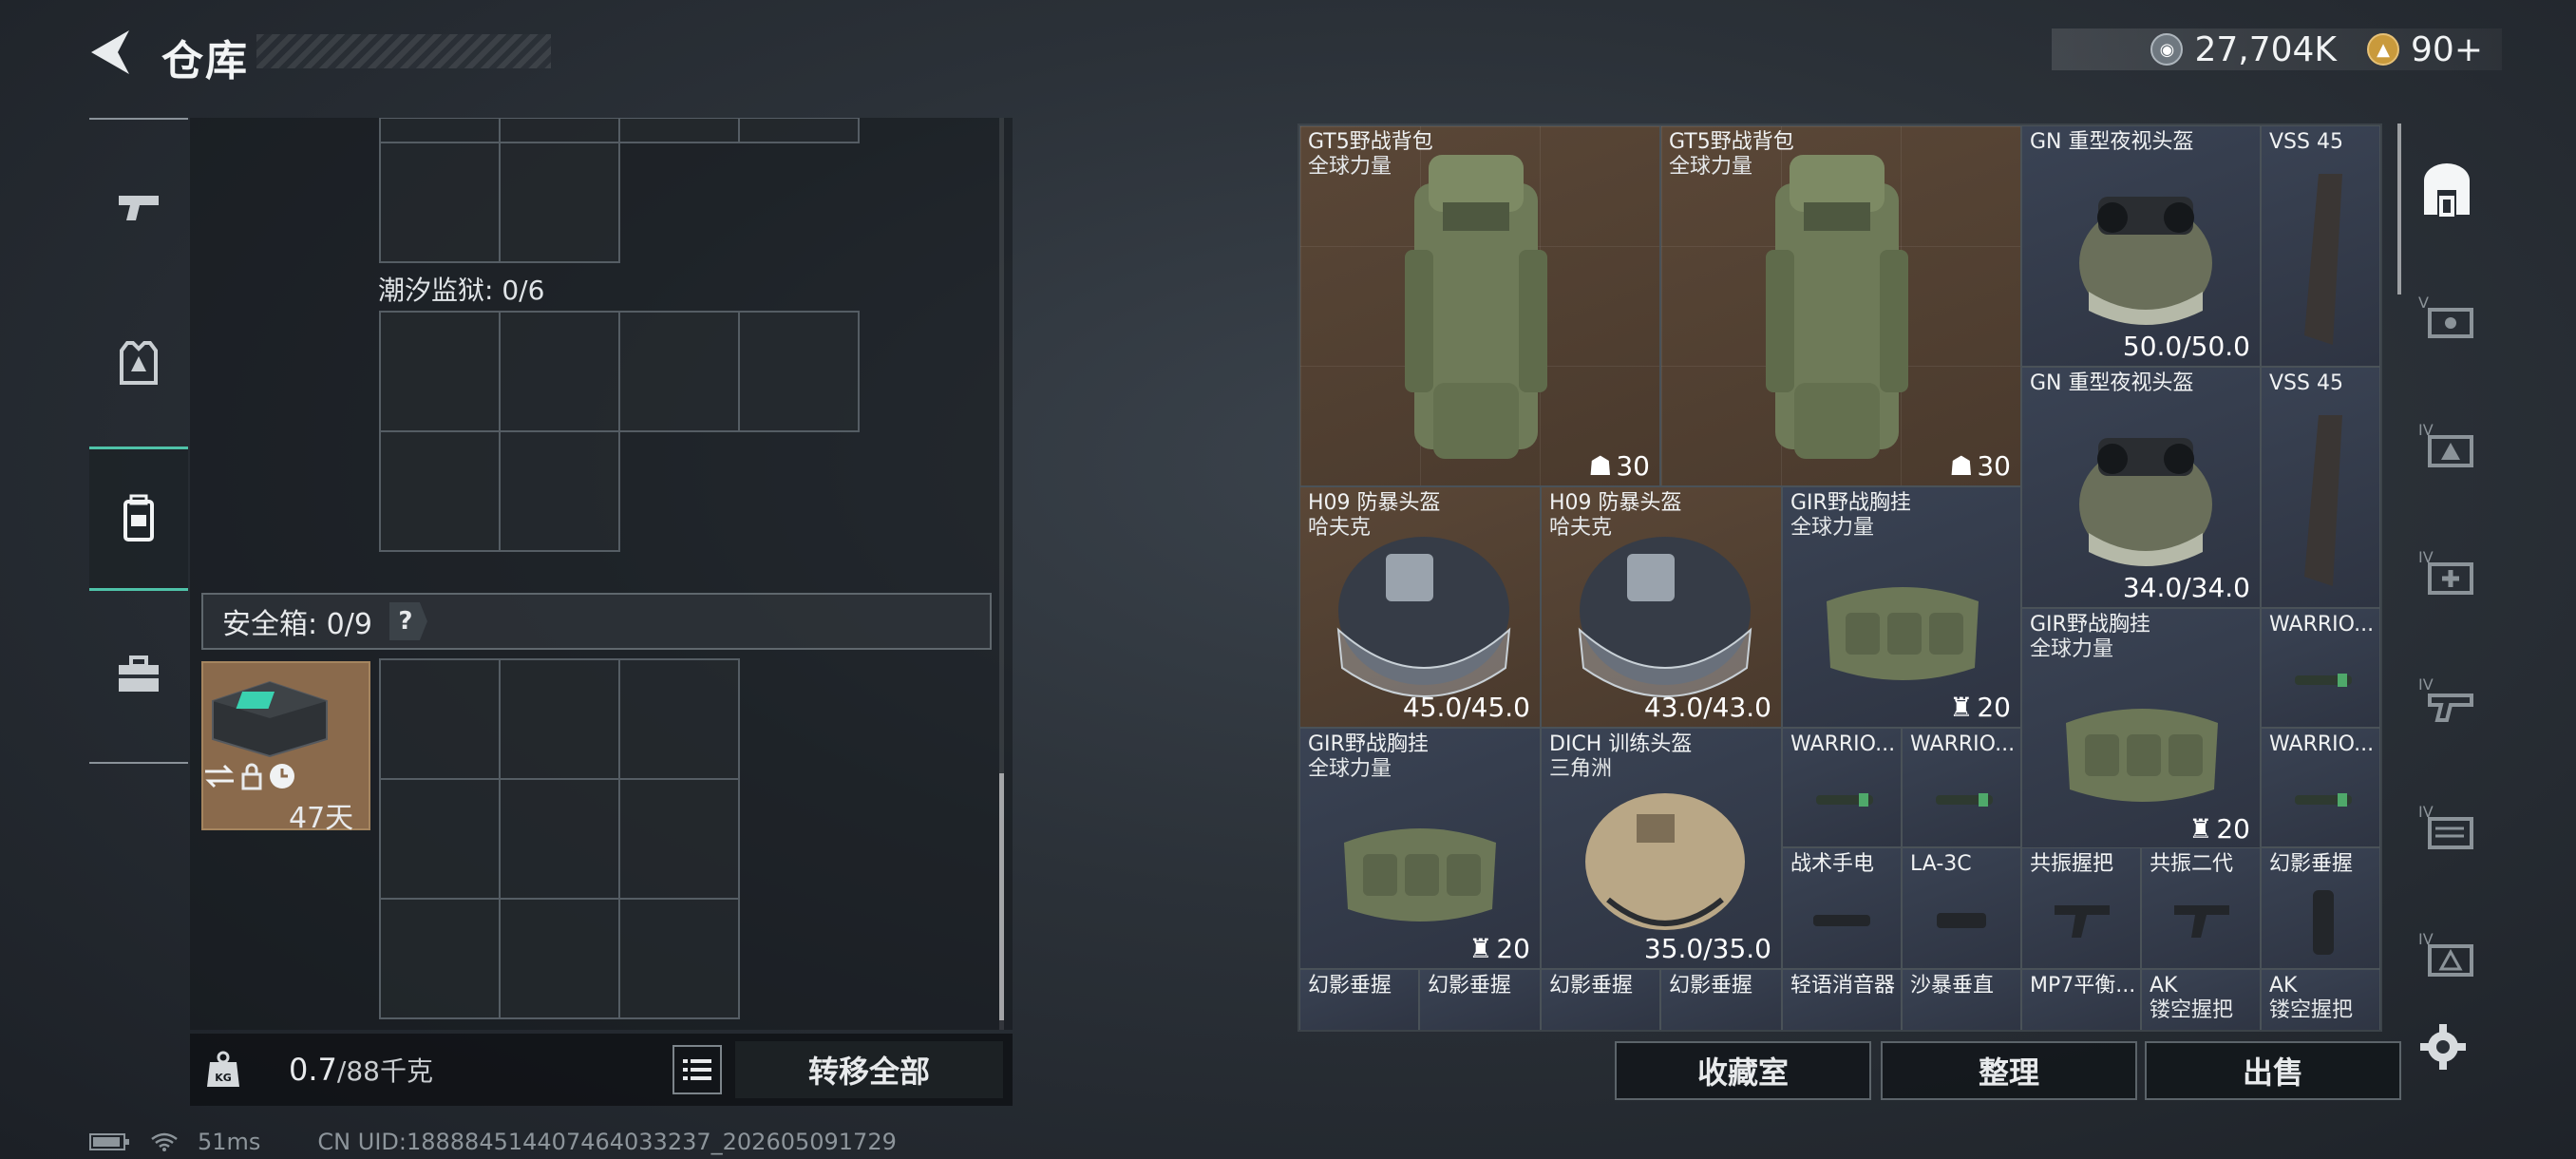 This screenshot has height=1159, width=2576. Describe the element at coordinates (282, 776) in the screenshot. I see `clock-icon` at that location.